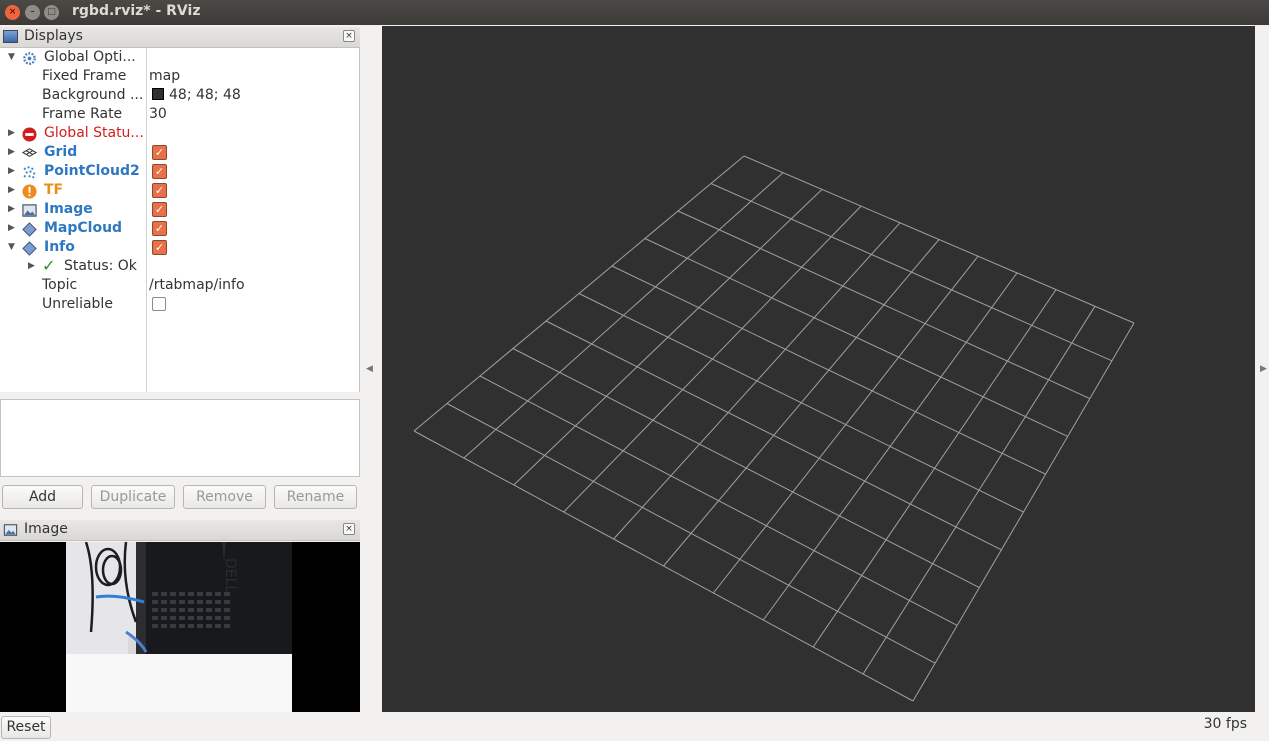 The height and width of the screenshot is (741, 1269). Describe the element at coordinates (224, 497) in the screenshot. I see `remove-button: Remove` at that location.